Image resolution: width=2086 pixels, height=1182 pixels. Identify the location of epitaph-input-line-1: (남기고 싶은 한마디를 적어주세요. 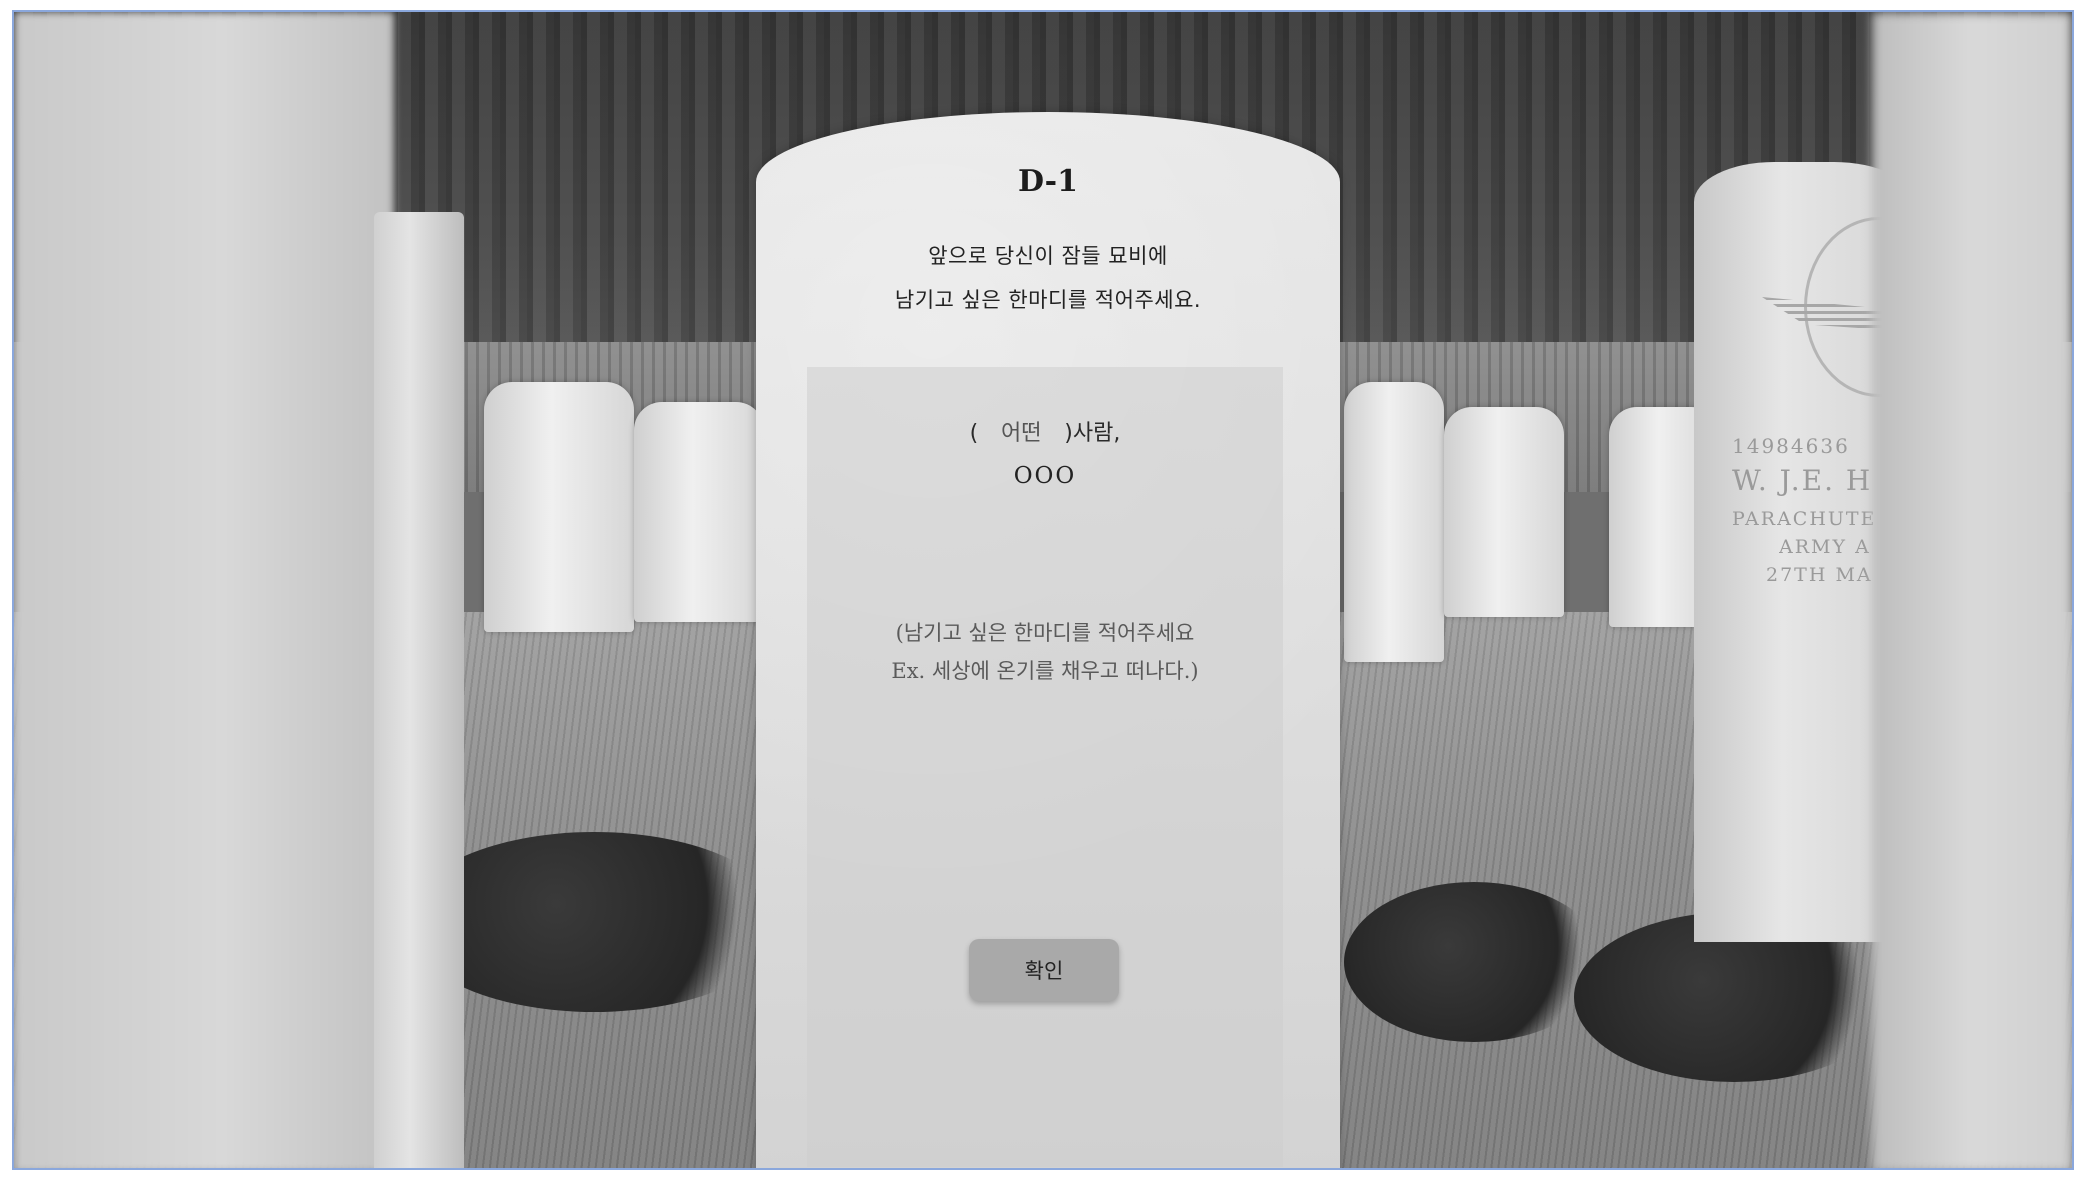
(1045, 632).